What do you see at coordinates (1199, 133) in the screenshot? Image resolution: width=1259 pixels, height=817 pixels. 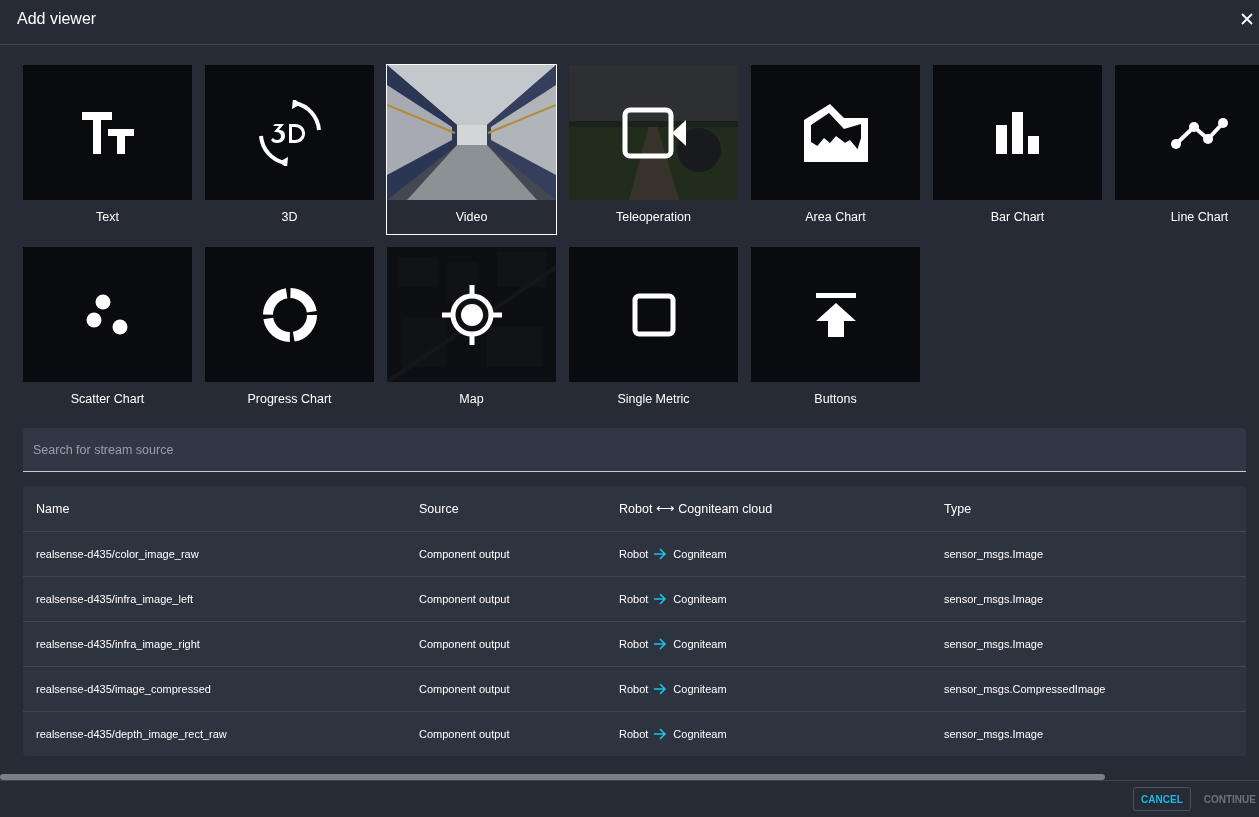 I see `line-chart-icon` at bounding box center [1199, 133].